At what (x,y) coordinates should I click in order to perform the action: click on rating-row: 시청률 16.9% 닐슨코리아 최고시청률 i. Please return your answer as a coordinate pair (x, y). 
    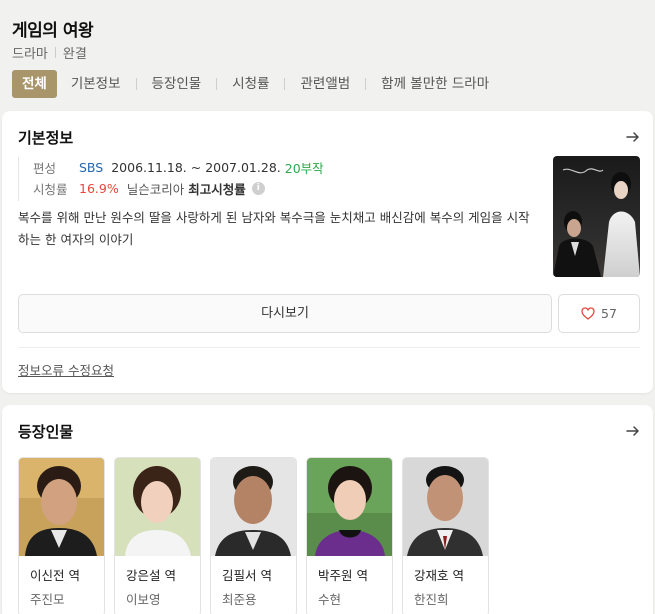
    Looking at the image, I should click on (178, 188).